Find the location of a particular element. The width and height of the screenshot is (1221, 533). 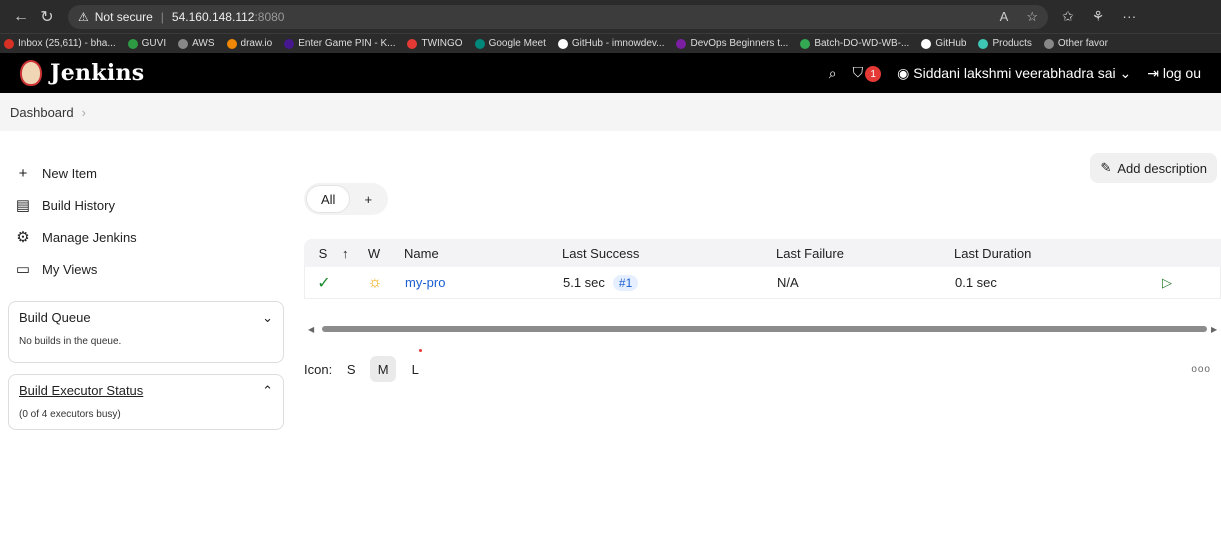

icon-size-s: S is located at coordinates (351, 369).